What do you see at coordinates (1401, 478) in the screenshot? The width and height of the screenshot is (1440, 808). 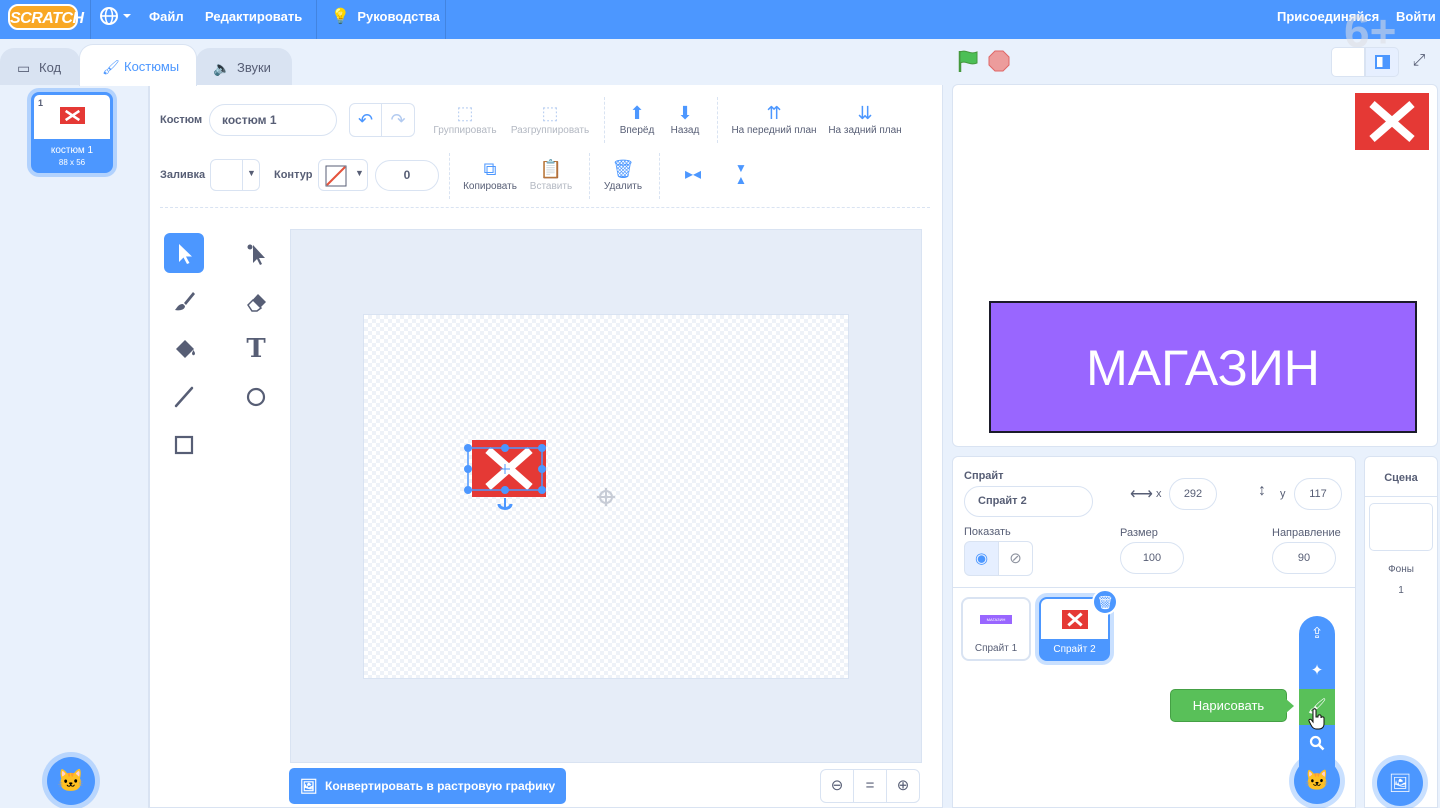 I see `stage-title: Сцена` at bounding box center [1401, 478].